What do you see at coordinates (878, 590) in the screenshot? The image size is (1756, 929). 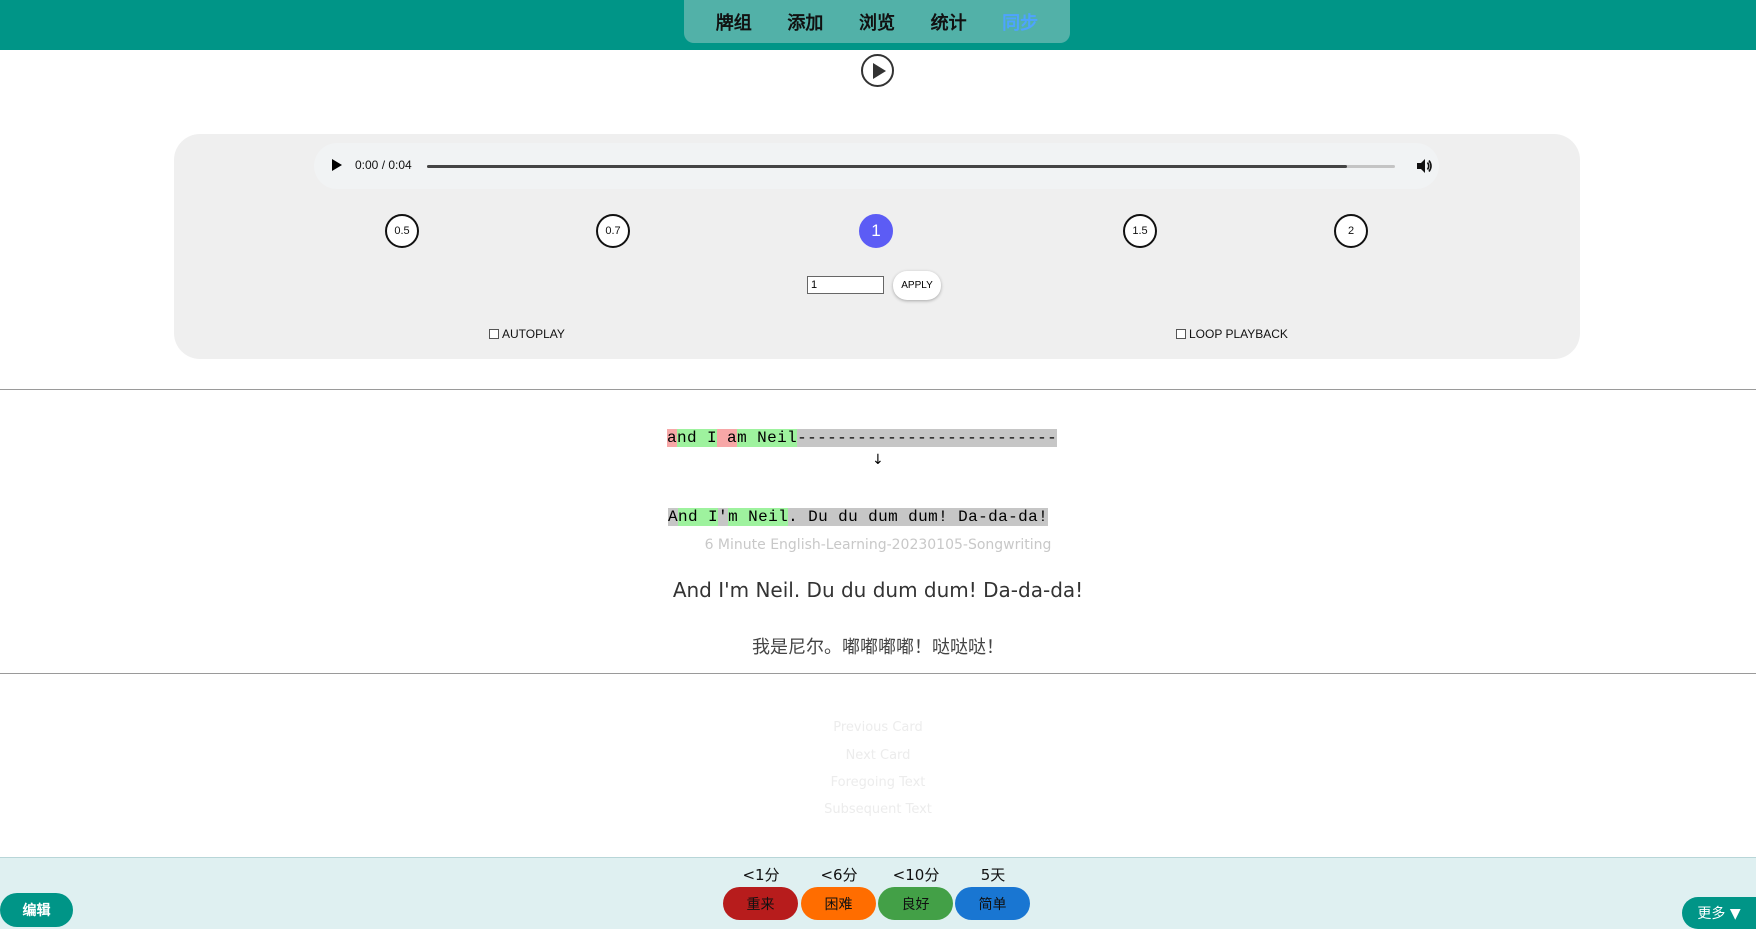 I see `sentence-english: And I'm Neil. Du du dum dum! Da-da-da!` at bounding box center [878, 590].